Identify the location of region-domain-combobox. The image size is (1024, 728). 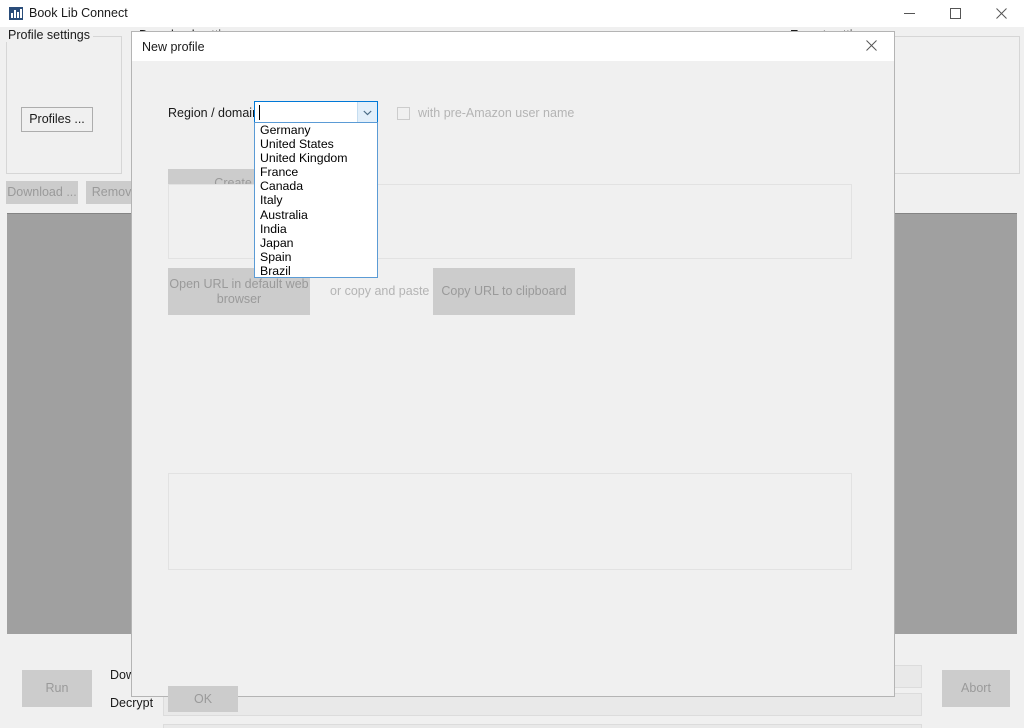
(316, 112).